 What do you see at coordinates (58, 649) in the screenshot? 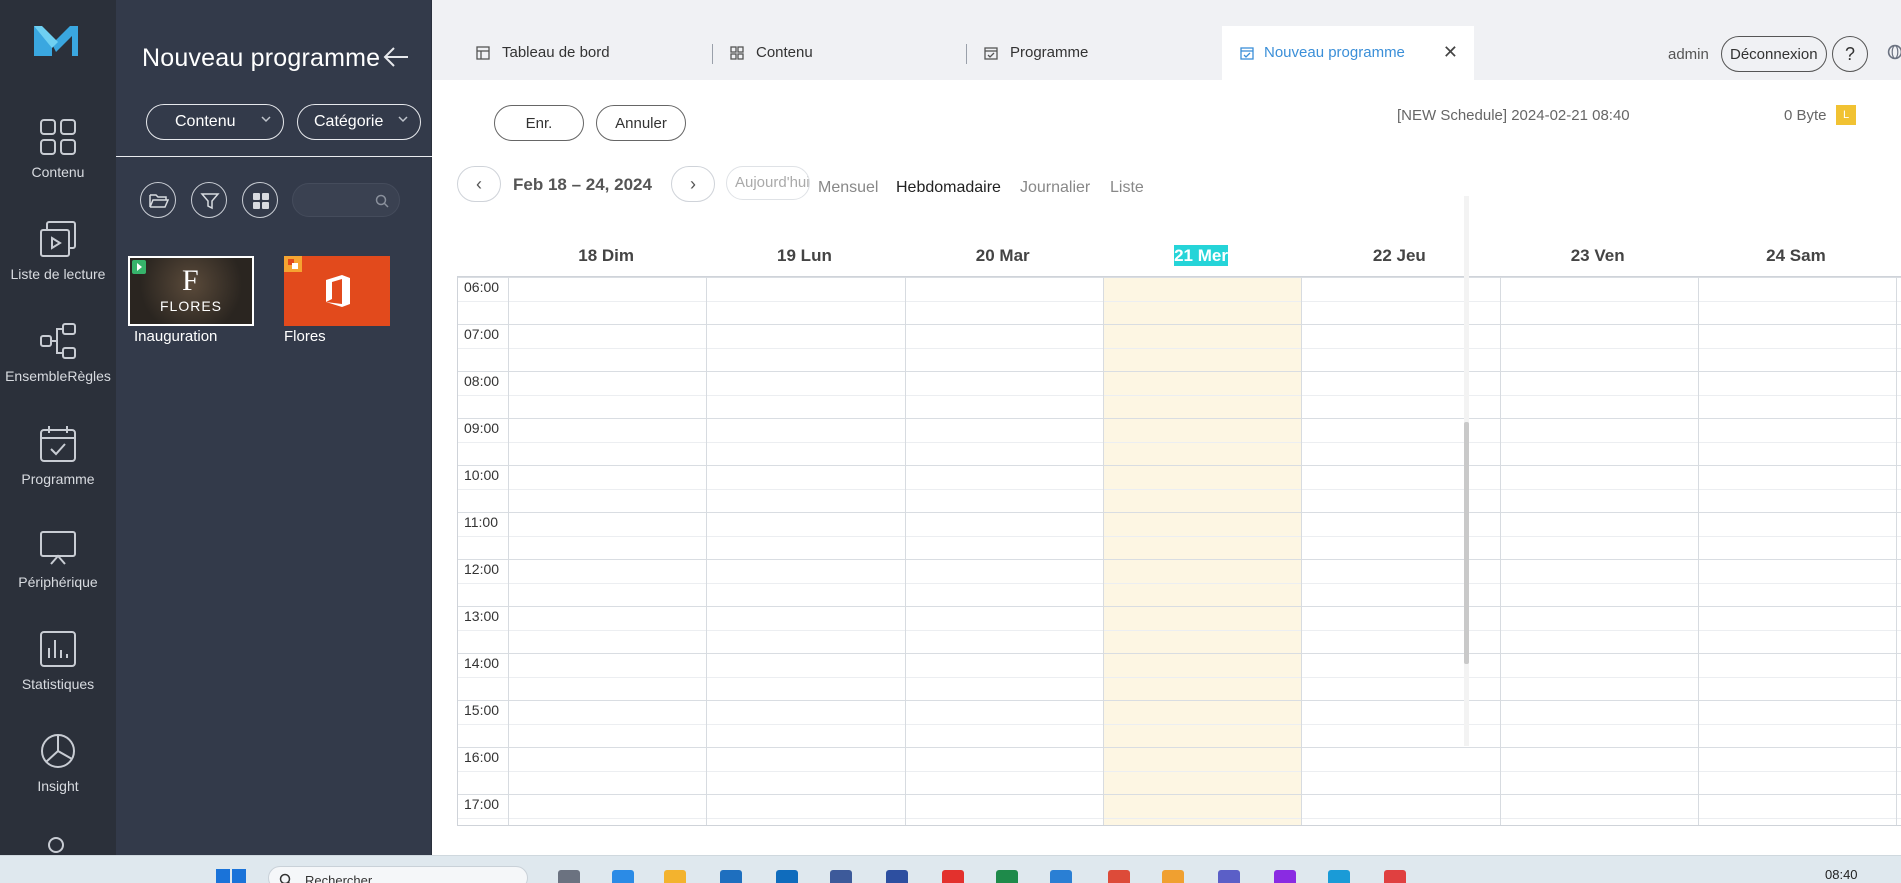
I see `chart-icon` at bounding box center [58, 649].